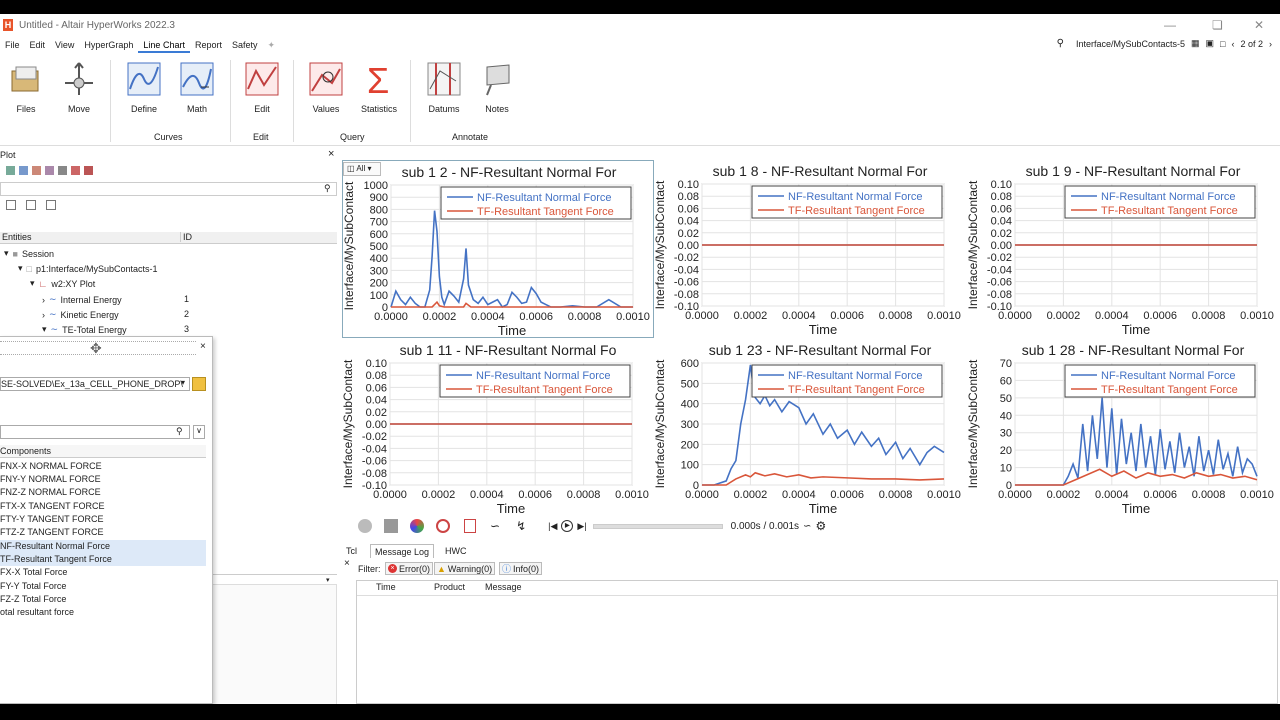 The height and width of the screenshot is (720, 1280). Describe the element at coordinates (657, 526) in the screenshot. I see `animation-slider` at that location.